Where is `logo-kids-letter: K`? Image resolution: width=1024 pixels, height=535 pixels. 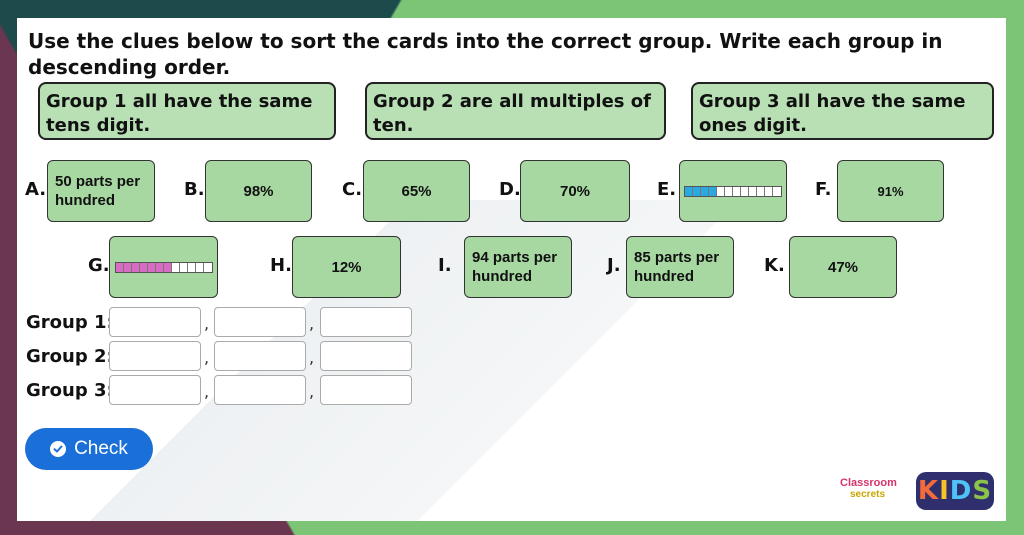 logo-kids-letter: K is located at coordinates (928, 491).